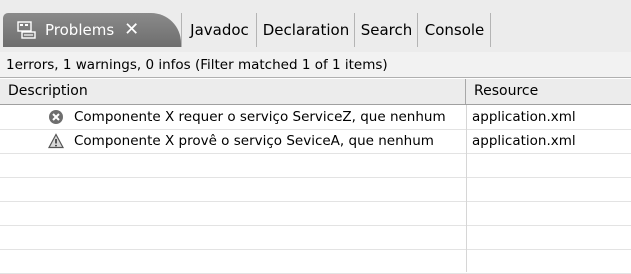 The width and height of the screenshot is (631, 274). What do you see at coordinates (56, 141) in the screenshot?
I see `warning-icon` at bounding box center [56, 141].